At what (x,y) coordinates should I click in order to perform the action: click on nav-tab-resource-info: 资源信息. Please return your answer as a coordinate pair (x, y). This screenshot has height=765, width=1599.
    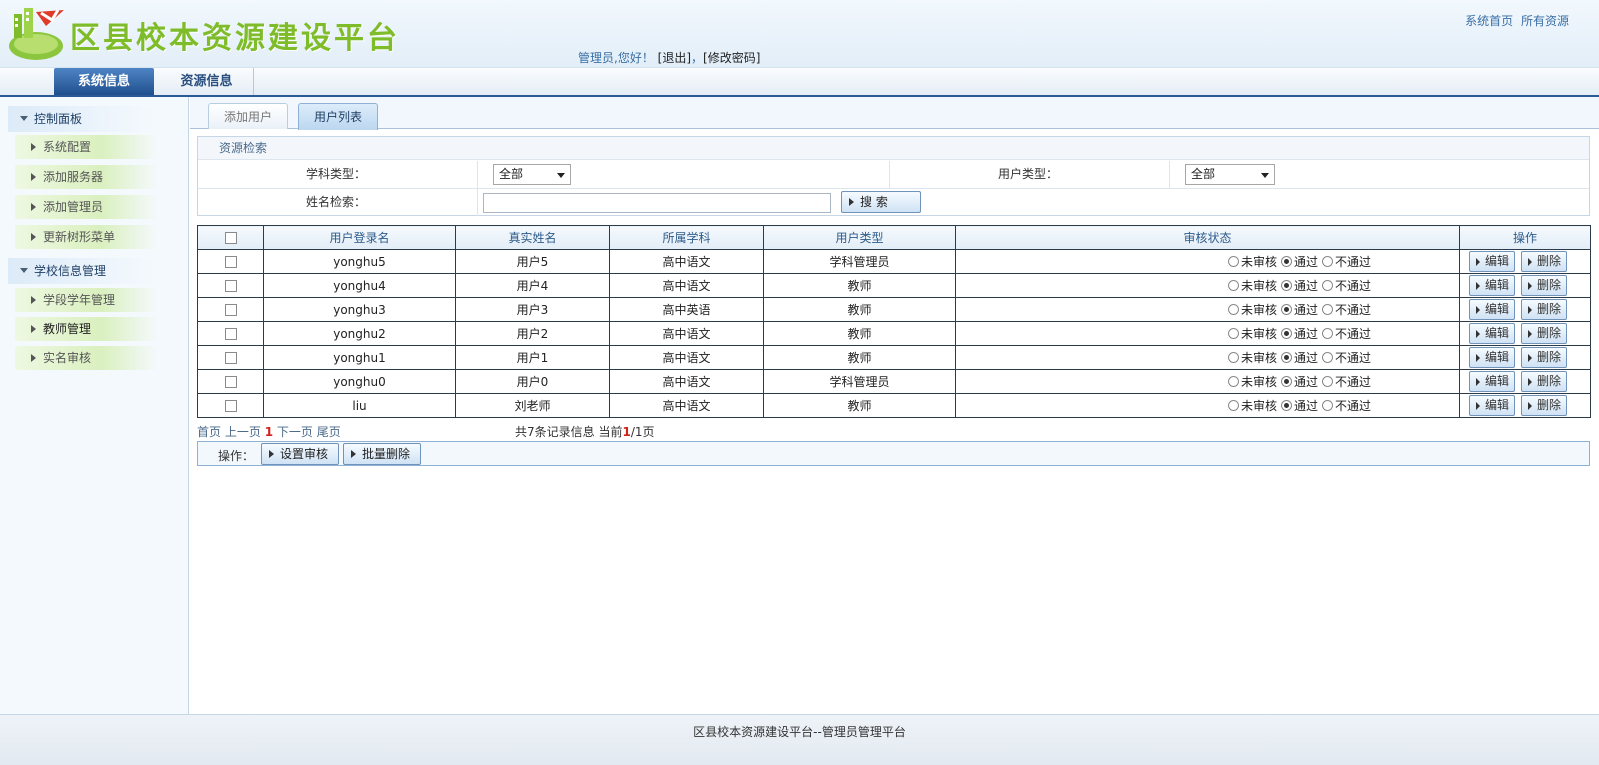
    Looking at the image, I should click on (207, 81).